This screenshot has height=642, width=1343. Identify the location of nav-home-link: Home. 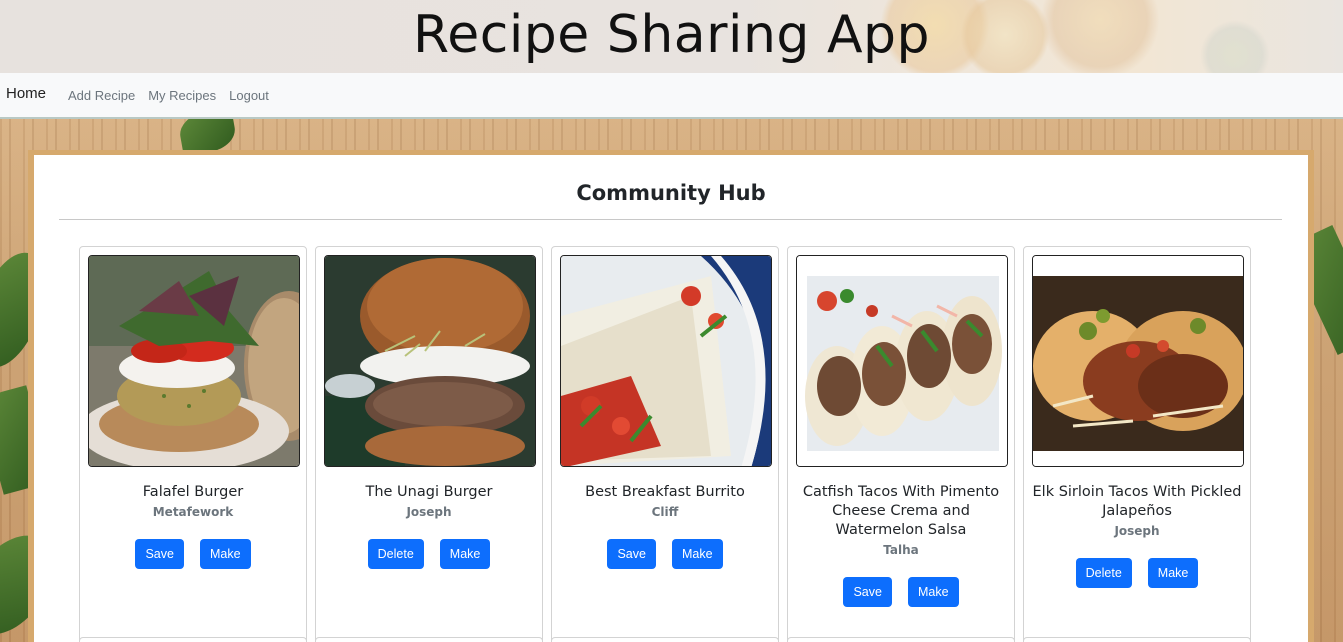
(26, 93).